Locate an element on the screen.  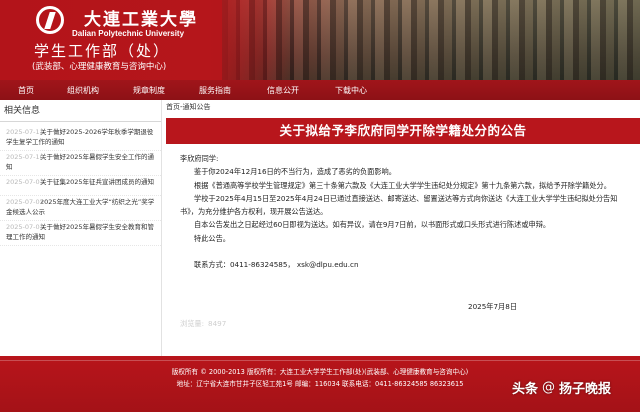
university-name-en: Dalian Polytechnic University is located at coordinates (128, 33).